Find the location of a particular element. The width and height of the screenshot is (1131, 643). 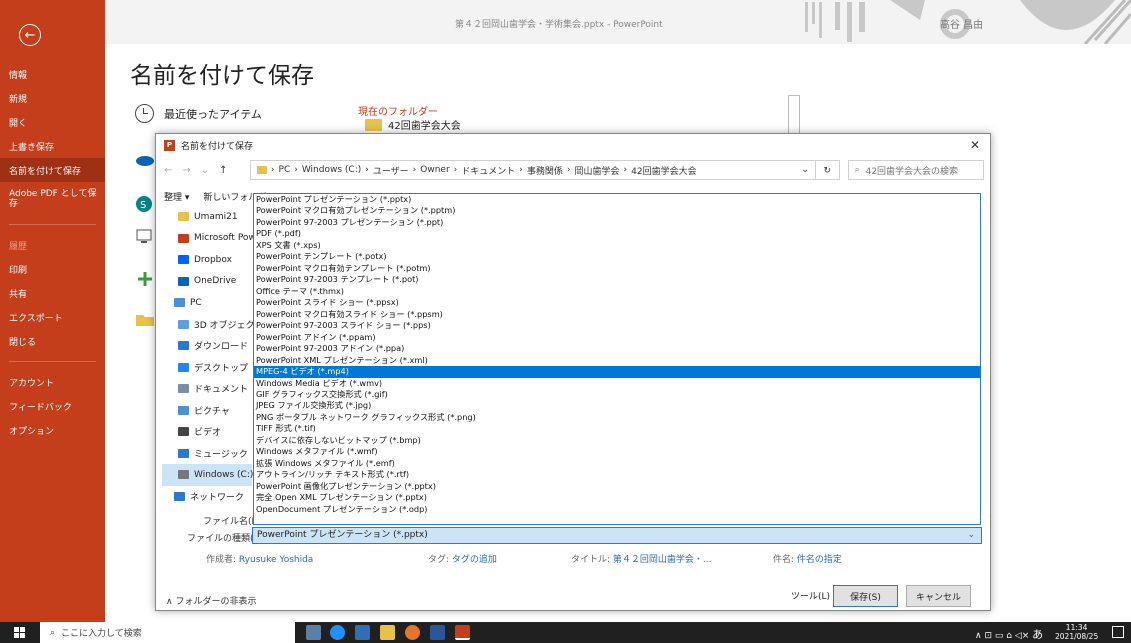

breadcrumb-segment: Windows (C:) is located at coordinates (331, 170).